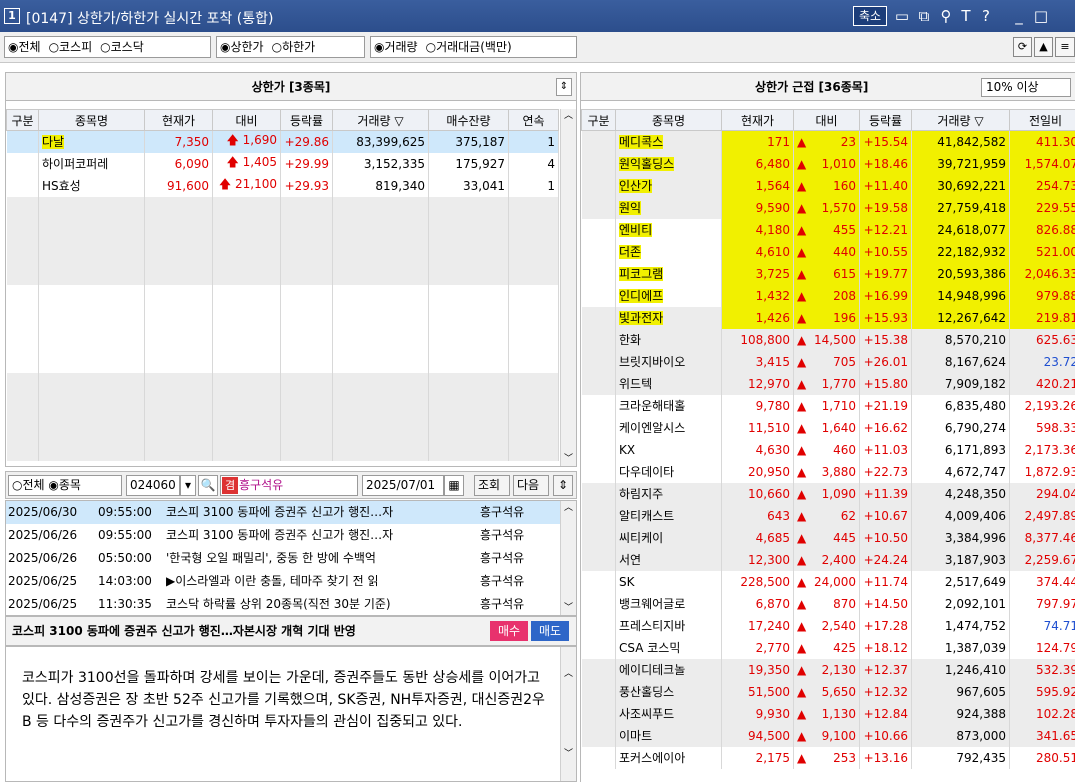  I want to click on upper-limit-scrollbar: ︿ ﹀, so click(568, 287).